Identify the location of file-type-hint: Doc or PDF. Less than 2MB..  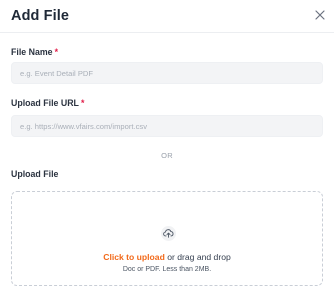
(167, 269).